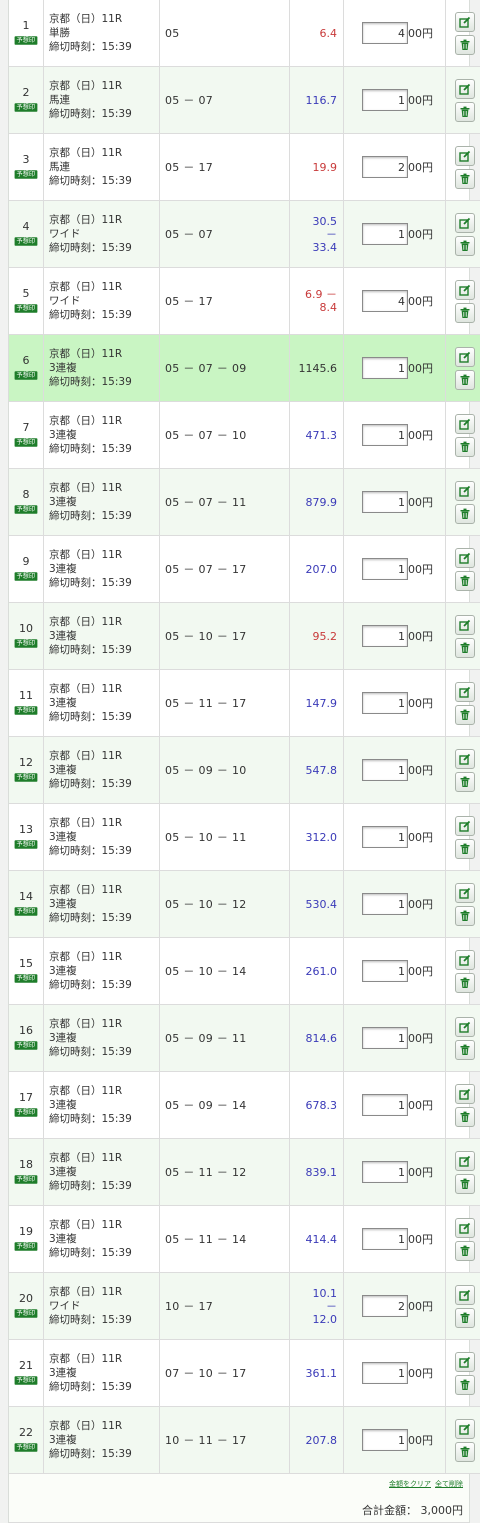 This screenshot has width=480, height=1523. I want to click on actions-cell, so click(463, 770).